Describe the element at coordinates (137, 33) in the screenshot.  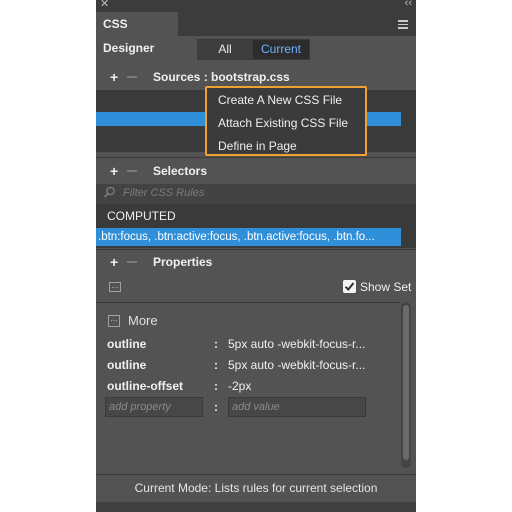
I see `tab-css-designer: CSS Designer` at that location.